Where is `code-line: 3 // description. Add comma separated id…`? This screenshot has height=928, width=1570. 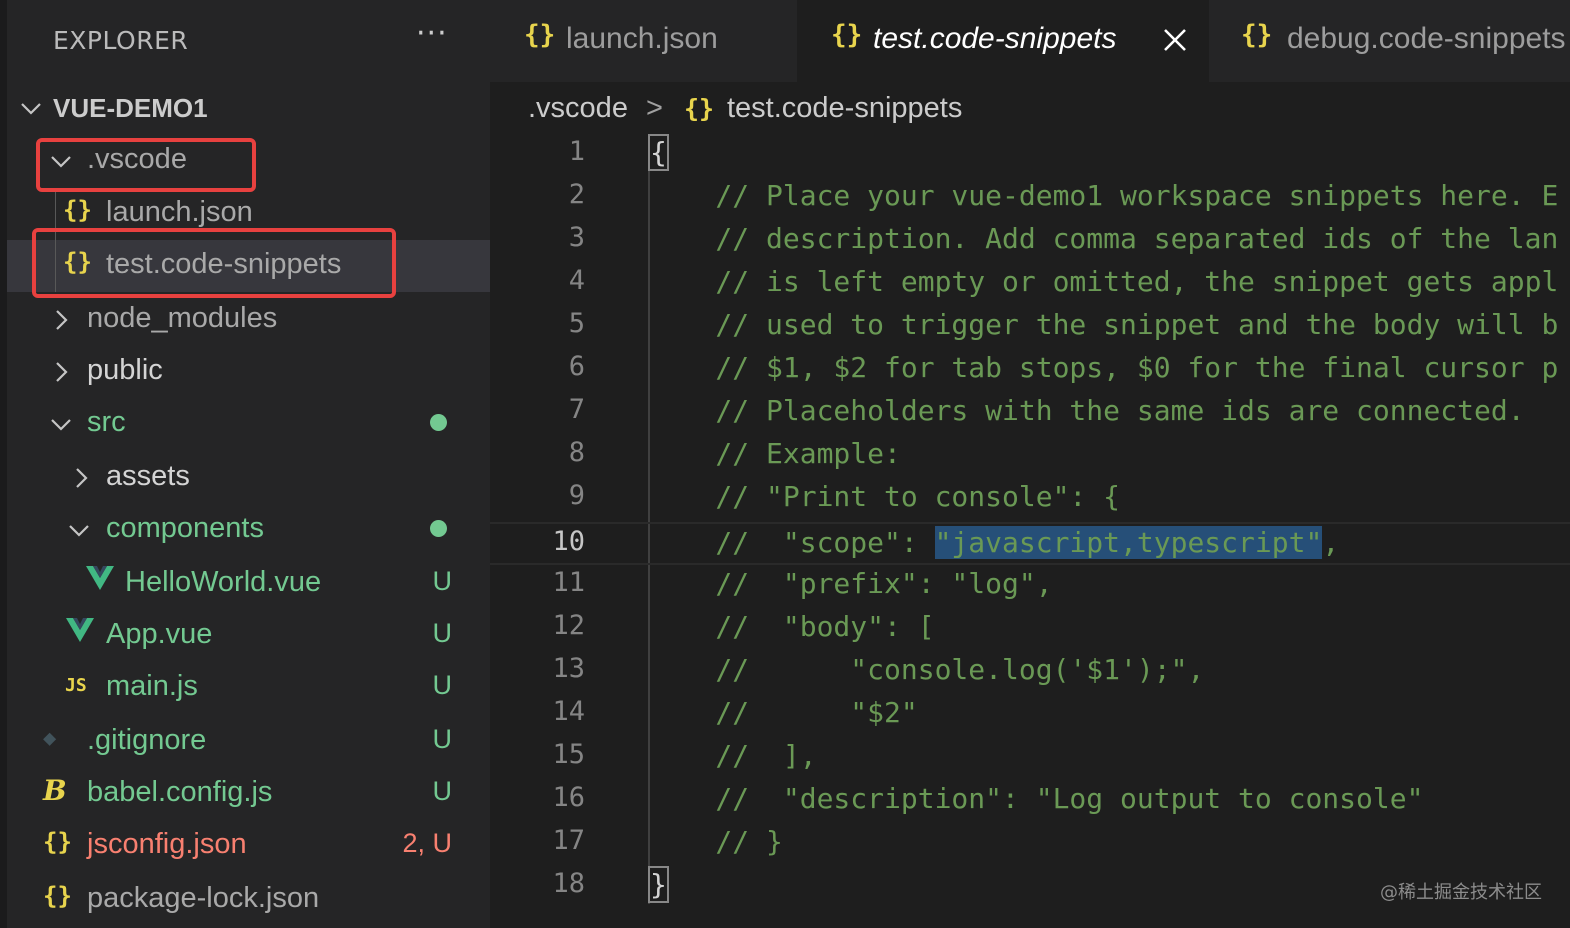 code-line: 3 // description. Add comma separated id… is located at coordinates (1030, 241).